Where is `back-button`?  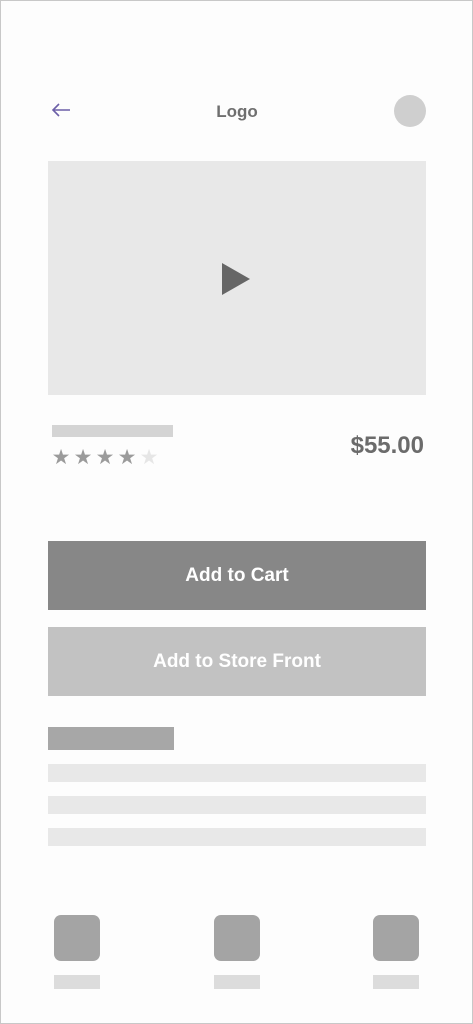
back-button is located at coordinates (61, 110).